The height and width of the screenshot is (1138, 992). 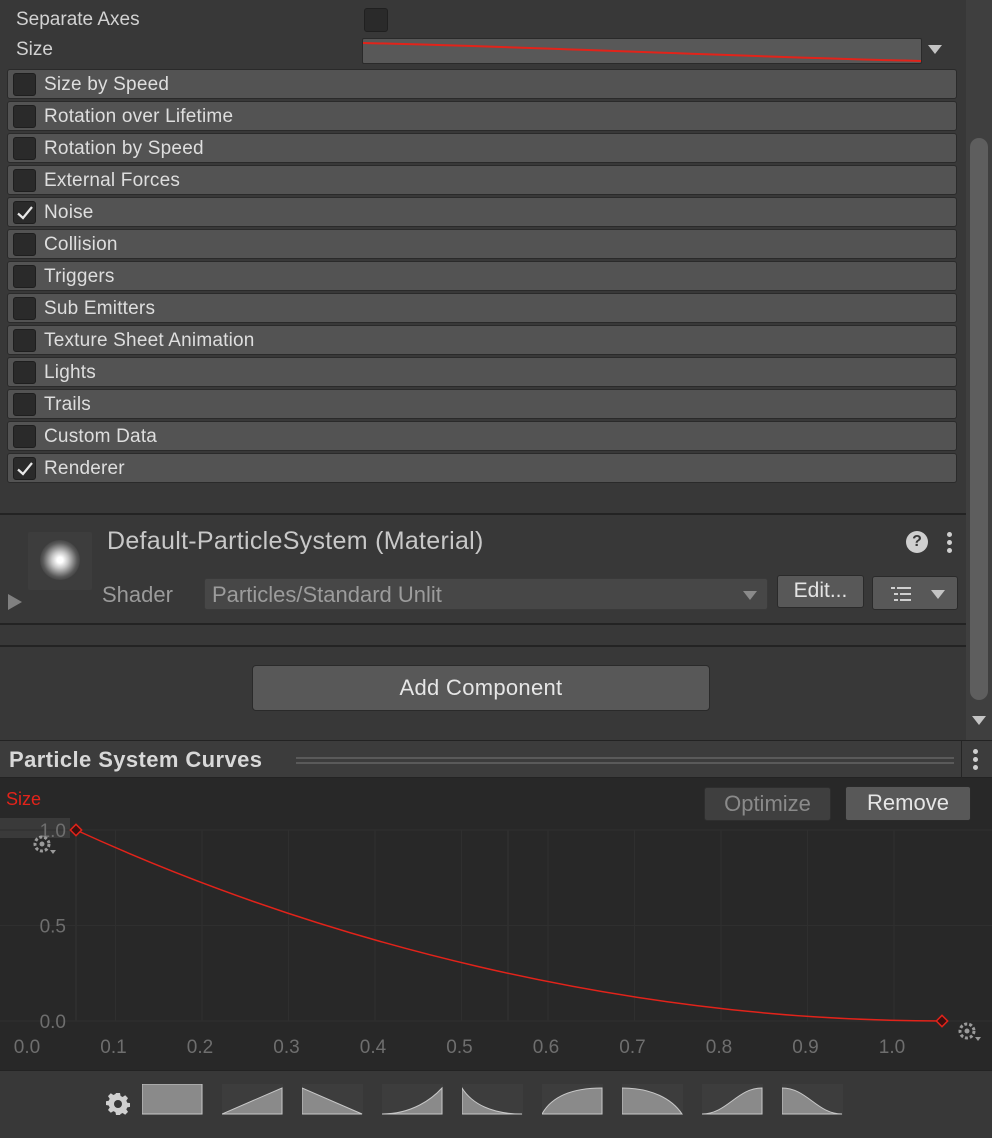 What do you see at coordinates (78, 19) in the screenshot?
I see `separate-axes-label: Separate Axes` at bounding box center [78, 19].